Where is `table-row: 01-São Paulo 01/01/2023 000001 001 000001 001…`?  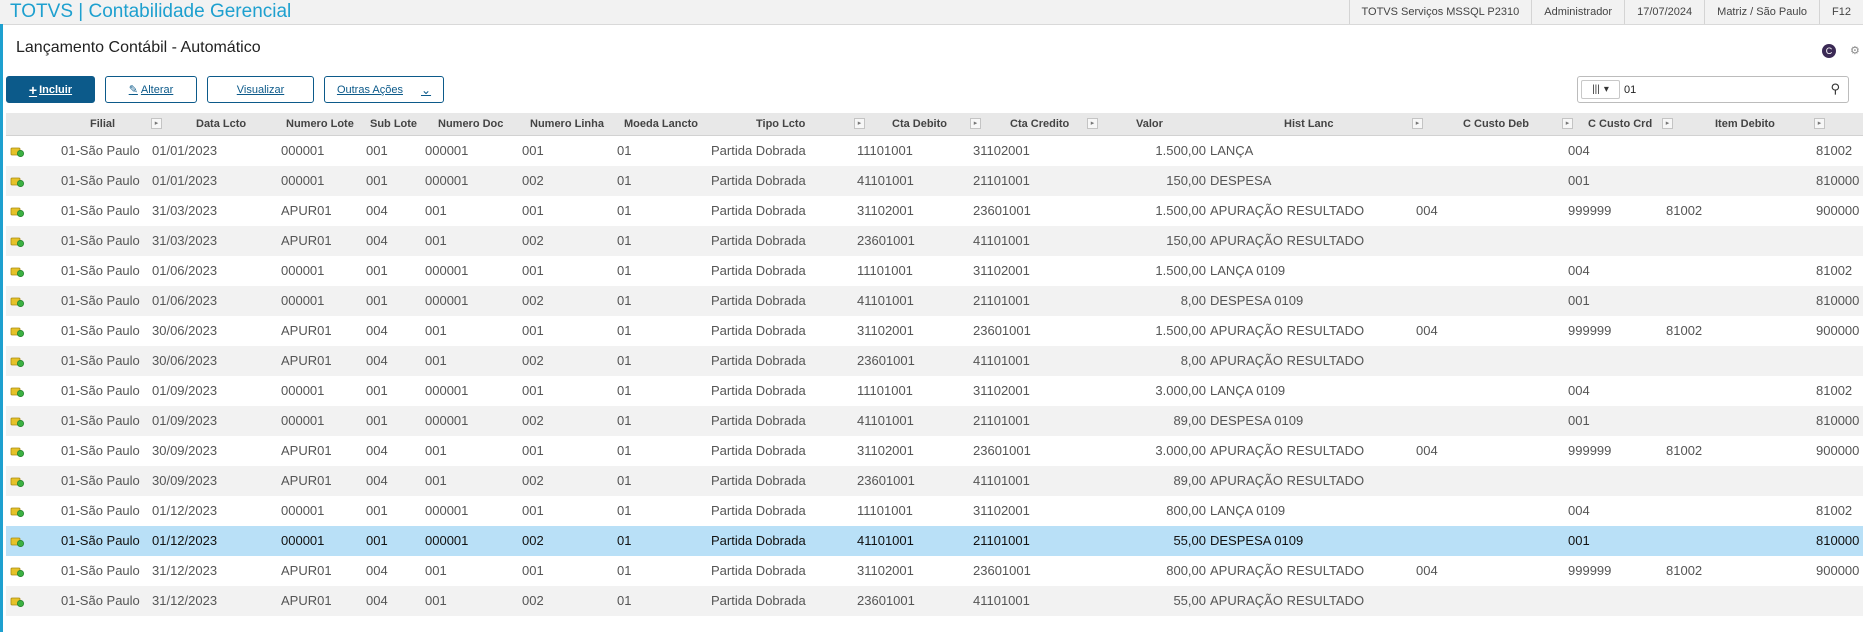 table-row: 01-São Paulo 01/01/2023 000001 001 000001 001… is located at coordinates (934, 151).